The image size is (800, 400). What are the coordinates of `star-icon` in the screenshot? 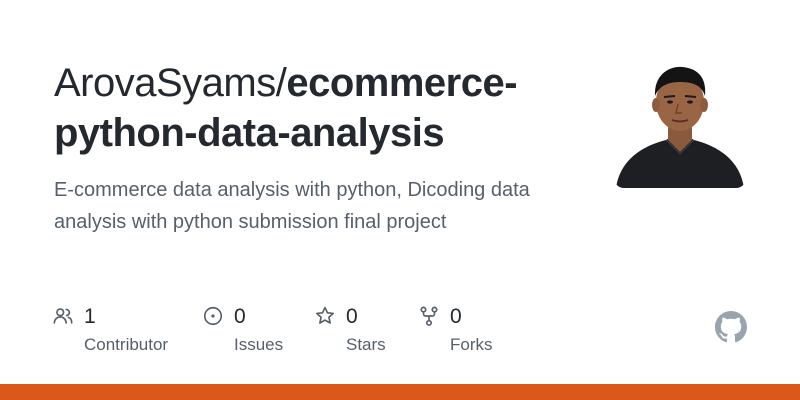 It's located at (325, 315).